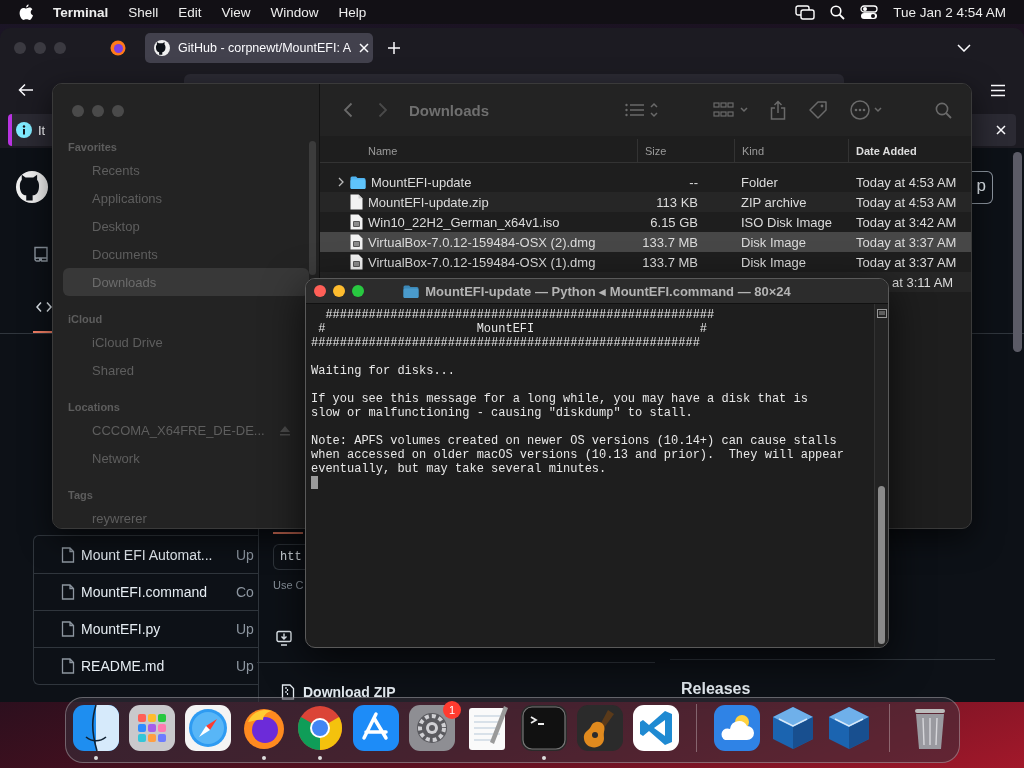 The image size is (1024, 768). Describe the element at coordinates (645, 222) in the screenshot. I see `list-row: Win10_22H2_German_x64v1.iso 6.15 GB ISO Disk Image Today at 3:42 AM` at that location.